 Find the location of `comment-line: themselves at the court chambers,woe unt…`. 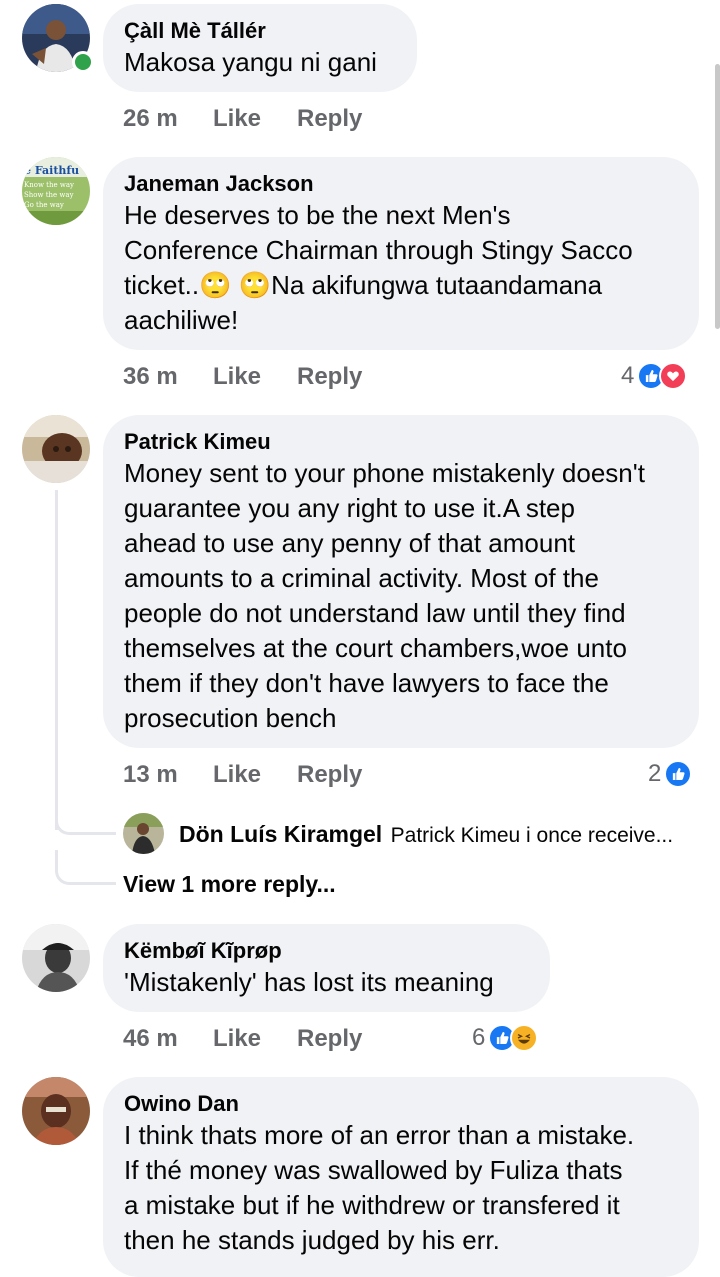

comment-line: themselves at the court chambers,woe unt… is located at coordinates (375, 648).